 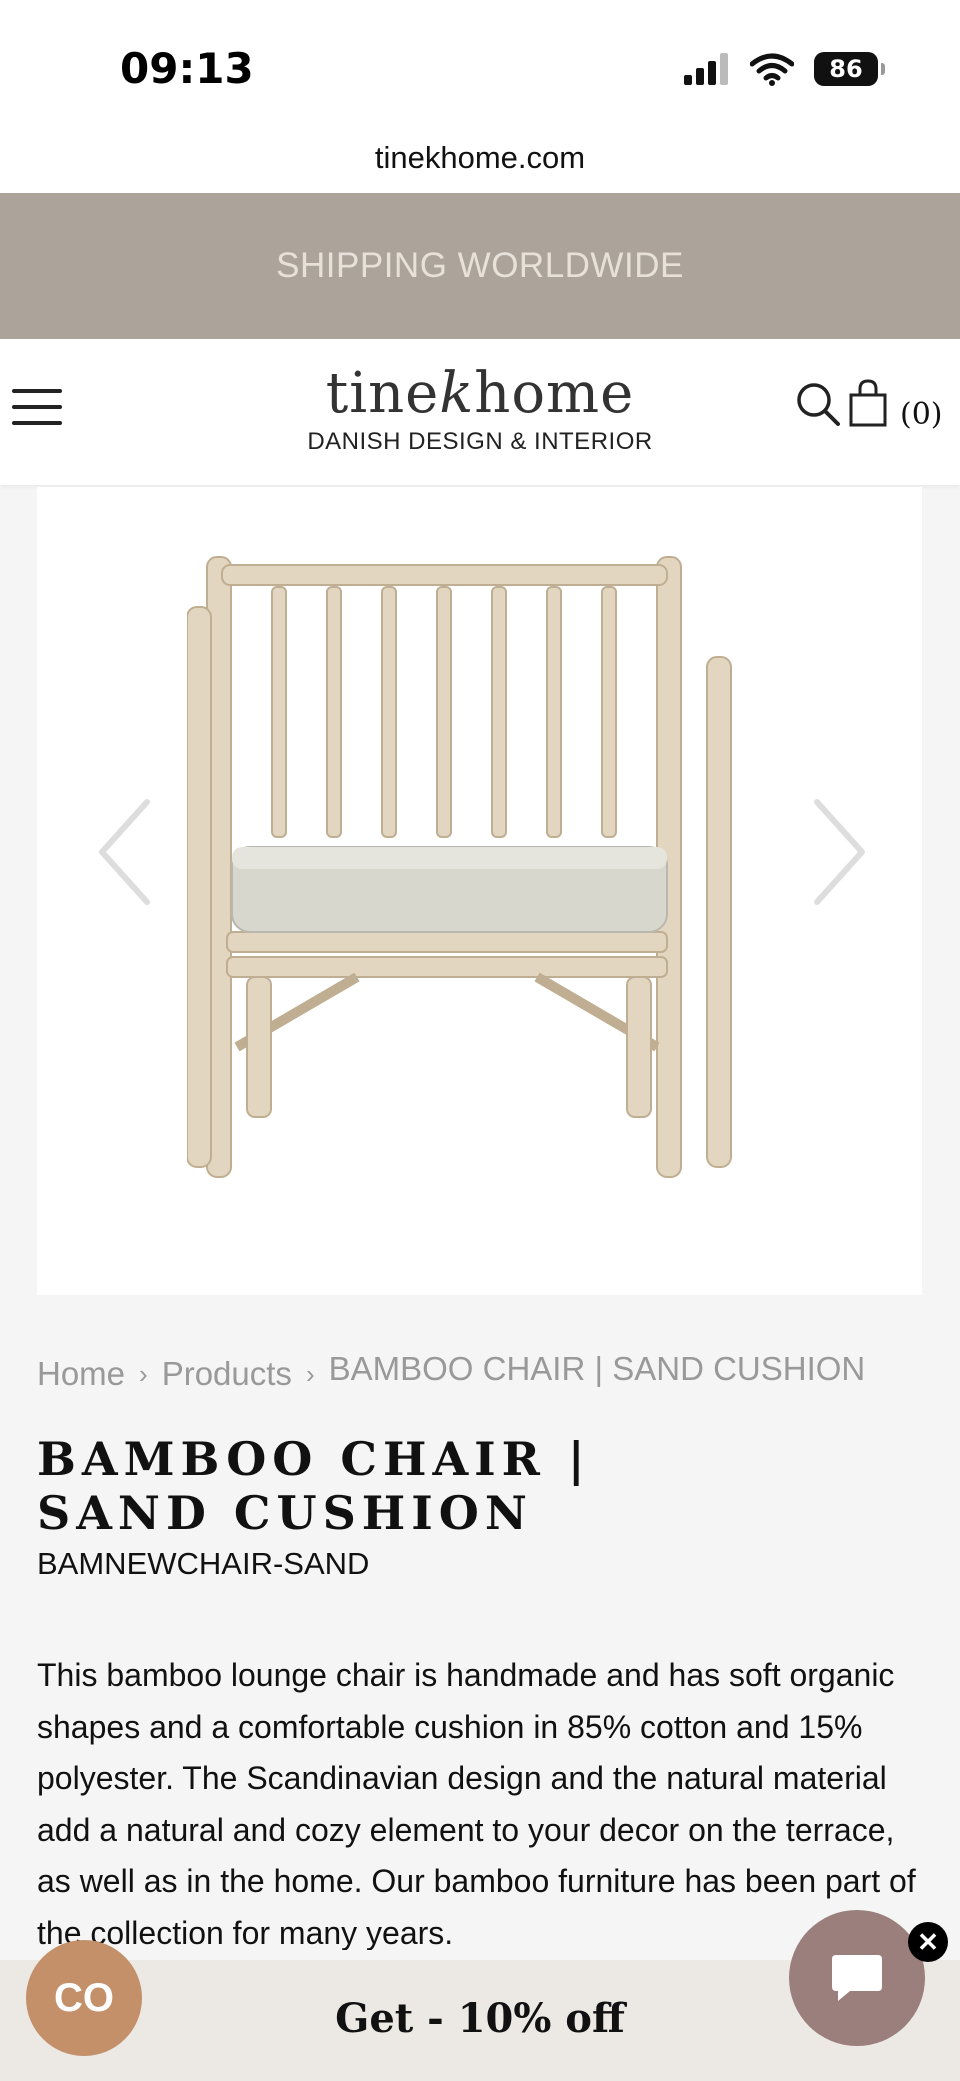 I want to click on url-text: tinekhome.com, so click(x=480, y=158).